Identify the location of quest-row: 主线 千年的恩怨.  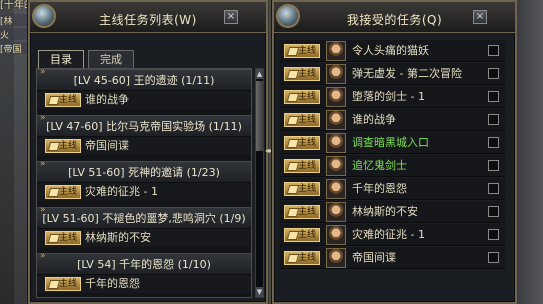
(392, 189).